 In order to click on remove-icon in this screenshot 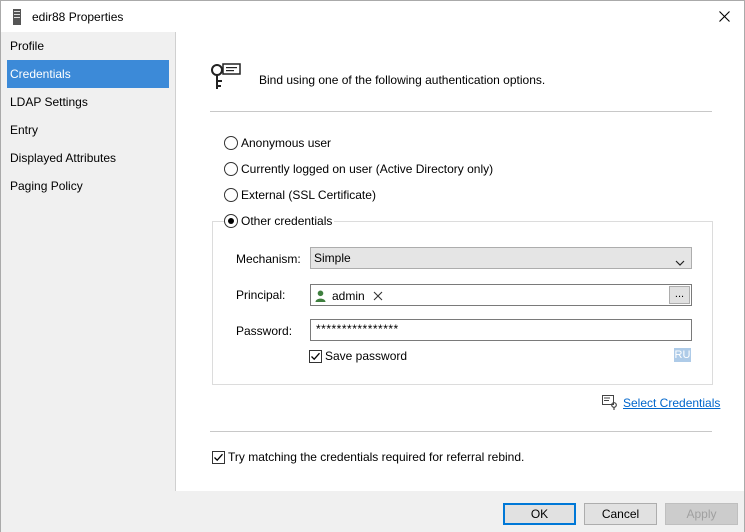, I will do `click(378, 296)`.